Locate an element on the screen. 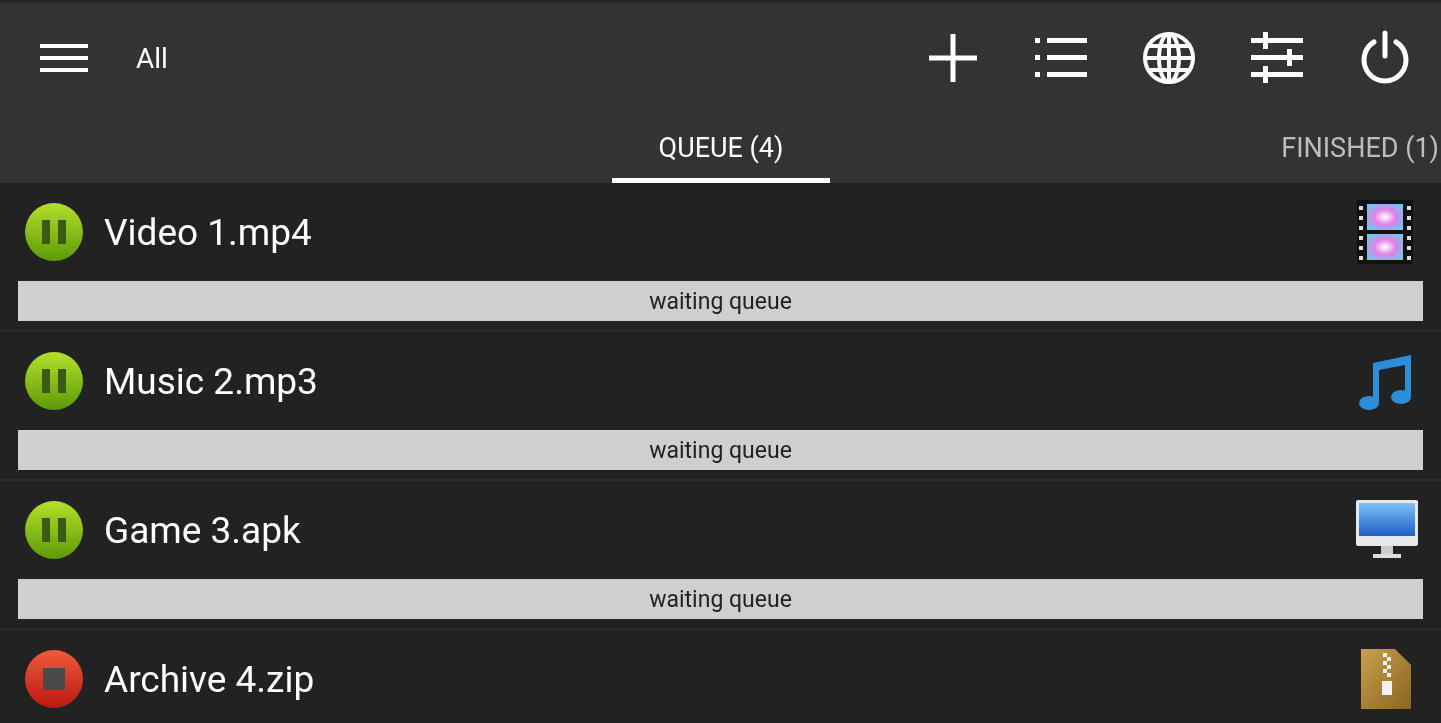 Image resolution: width=1441 pixels, height=723 pixels. menu-icon is located at coordinates (64, 58).